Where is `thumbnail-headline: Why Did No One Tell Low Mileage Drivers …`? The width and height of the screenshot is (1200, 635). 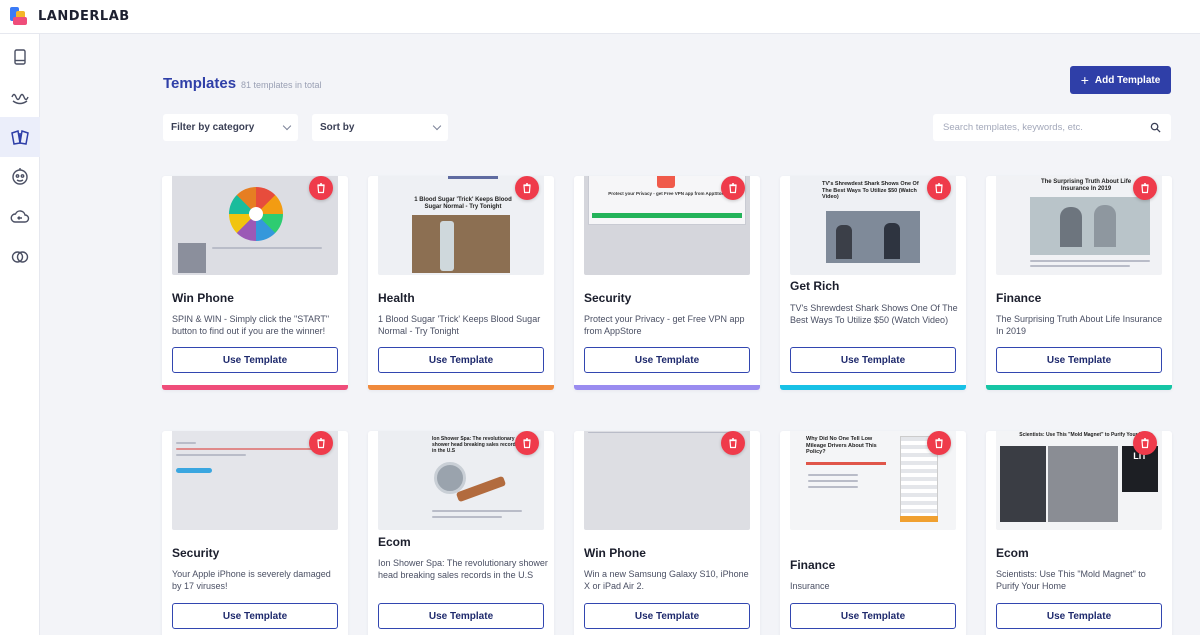 thumbnail-headline: Why Did No One Tell Low Mileage Drivers … is located at coordinates (841, 445).